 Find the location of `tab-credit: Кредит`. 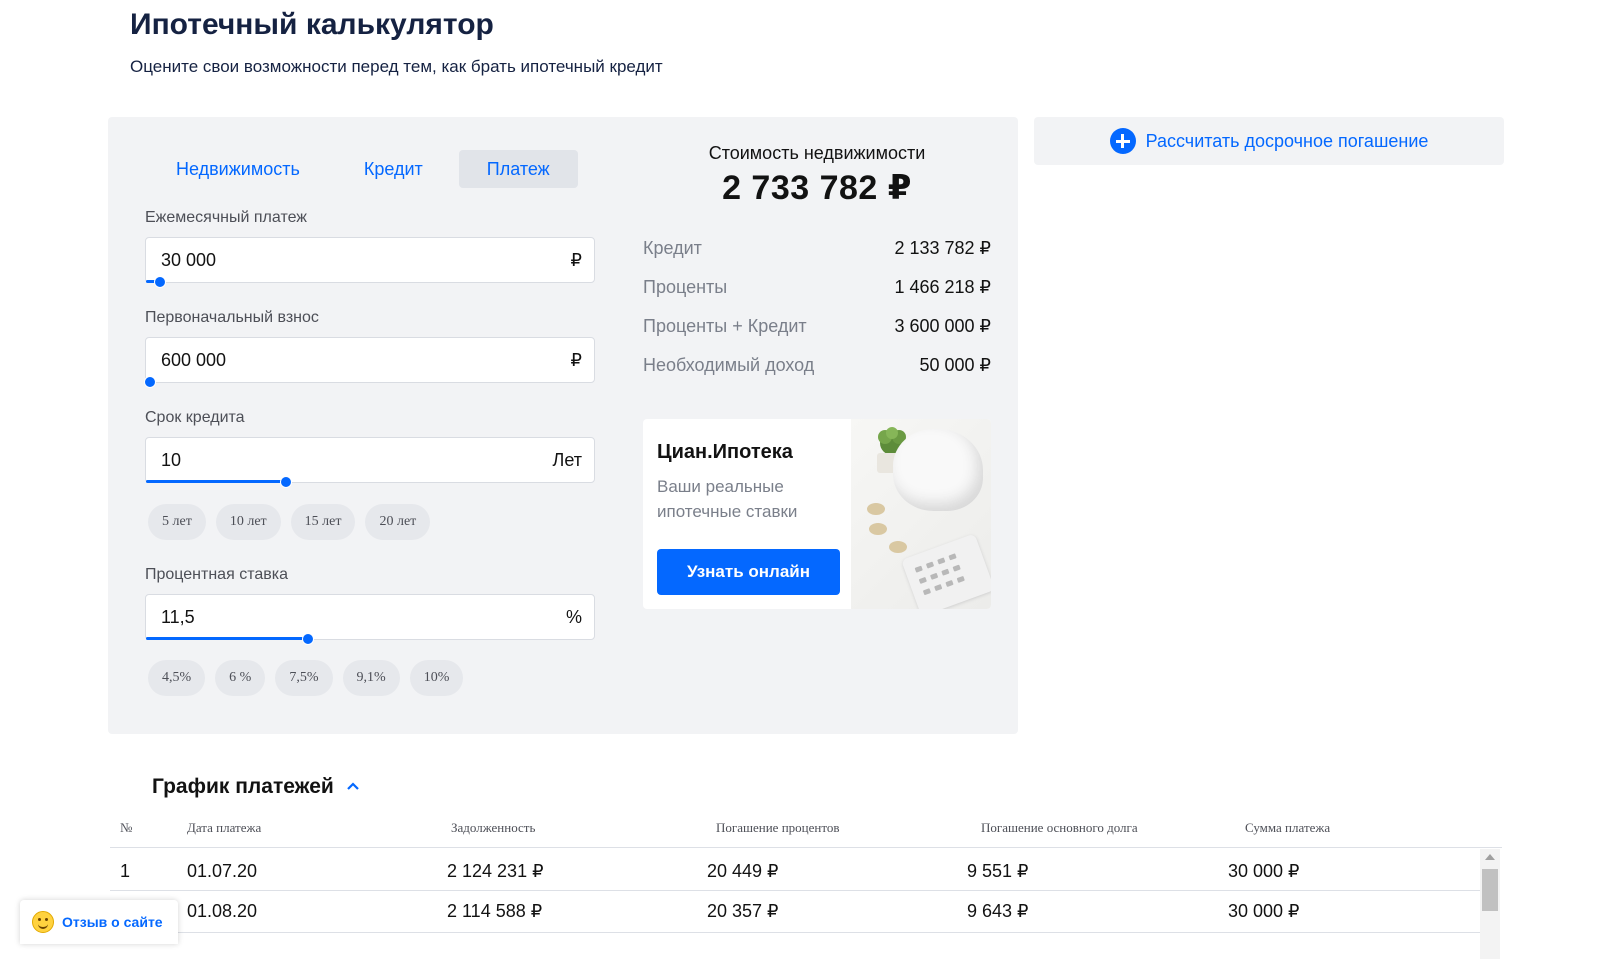

tab-credit: Кредит is located at coordinates (393, 169).